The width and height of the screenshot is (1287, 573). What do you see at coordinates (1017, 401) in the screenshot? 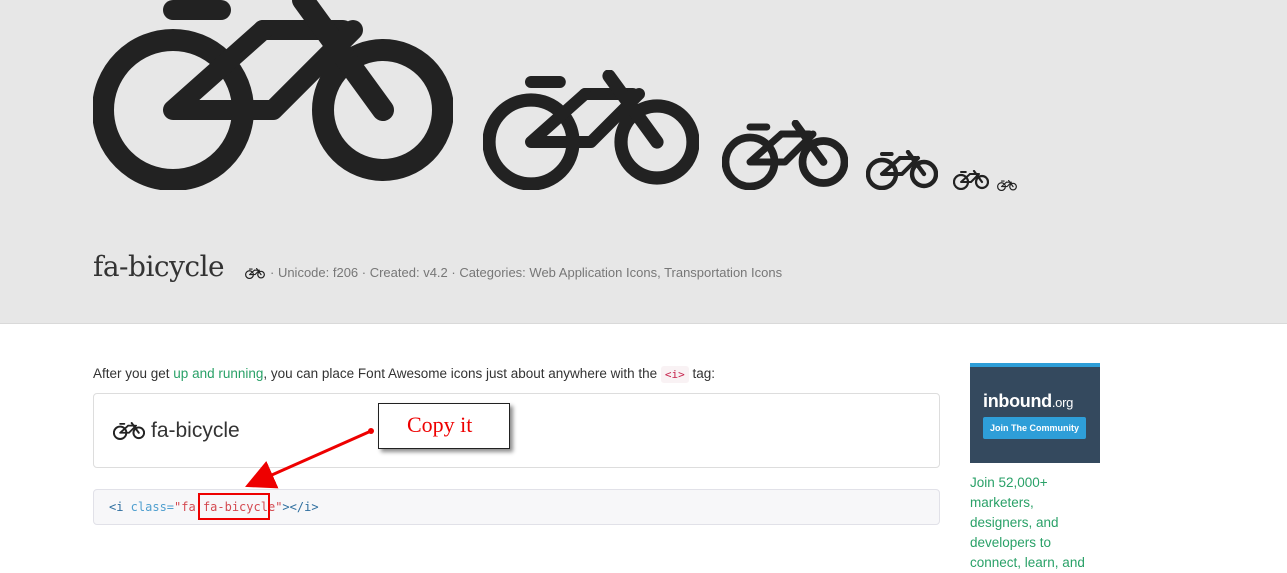
I see `inbound-logo-name: inbound` at bounding box center [1017, 401].